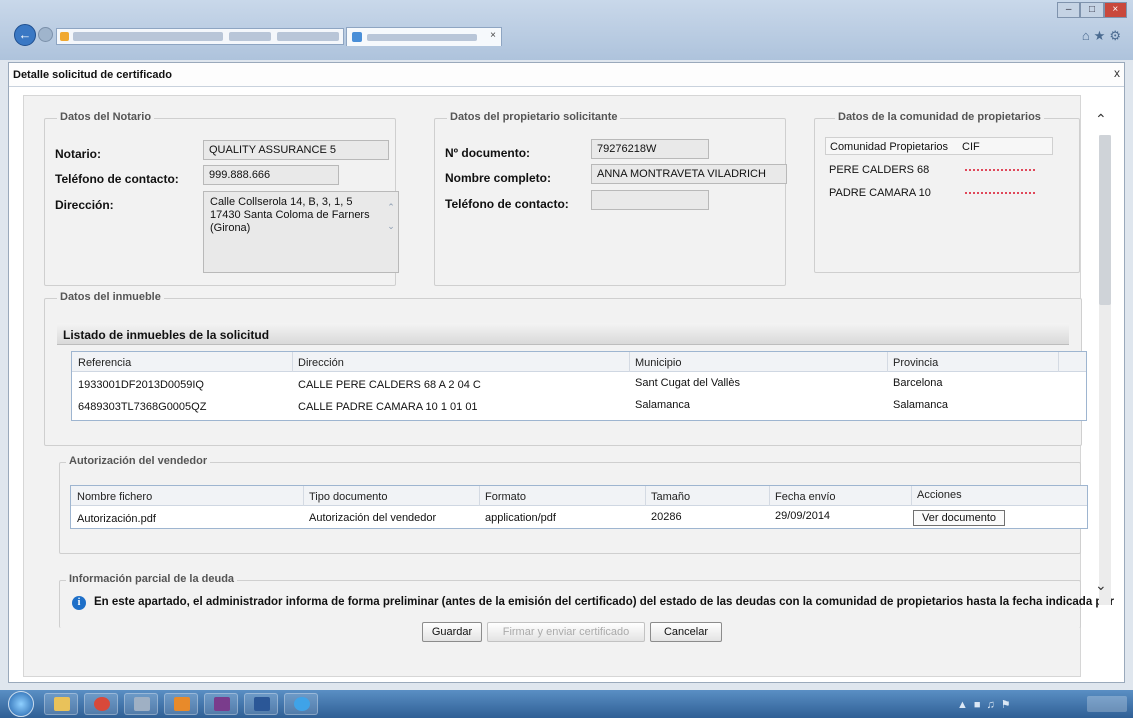 This screenshot has width=1133, height=718. I want to click on taskbar-app, so click(141, 704).